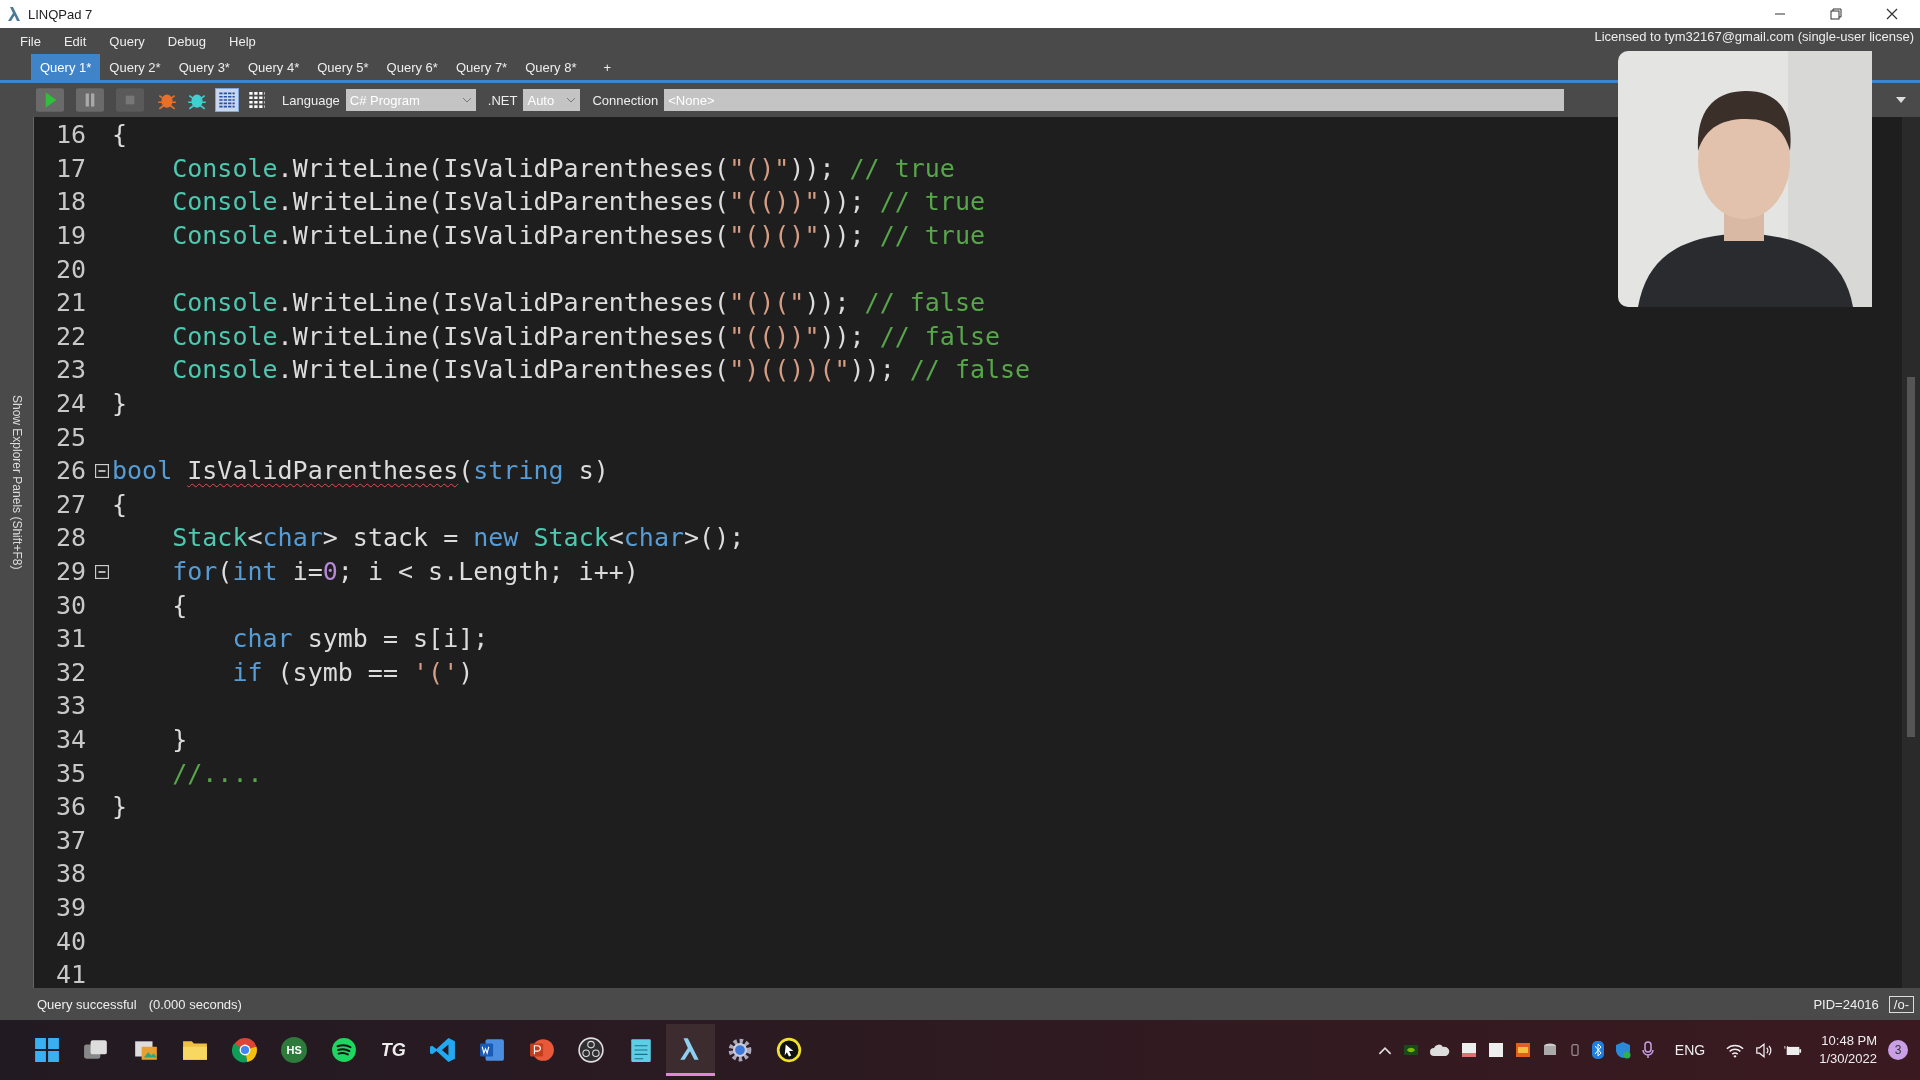 The width and height of the screenshot is (1920, 1080). What do you see at coordinates (1597, 1050) in the screenshot?
I see `bluetooth-icon` at bounding box center [1597, 1050].